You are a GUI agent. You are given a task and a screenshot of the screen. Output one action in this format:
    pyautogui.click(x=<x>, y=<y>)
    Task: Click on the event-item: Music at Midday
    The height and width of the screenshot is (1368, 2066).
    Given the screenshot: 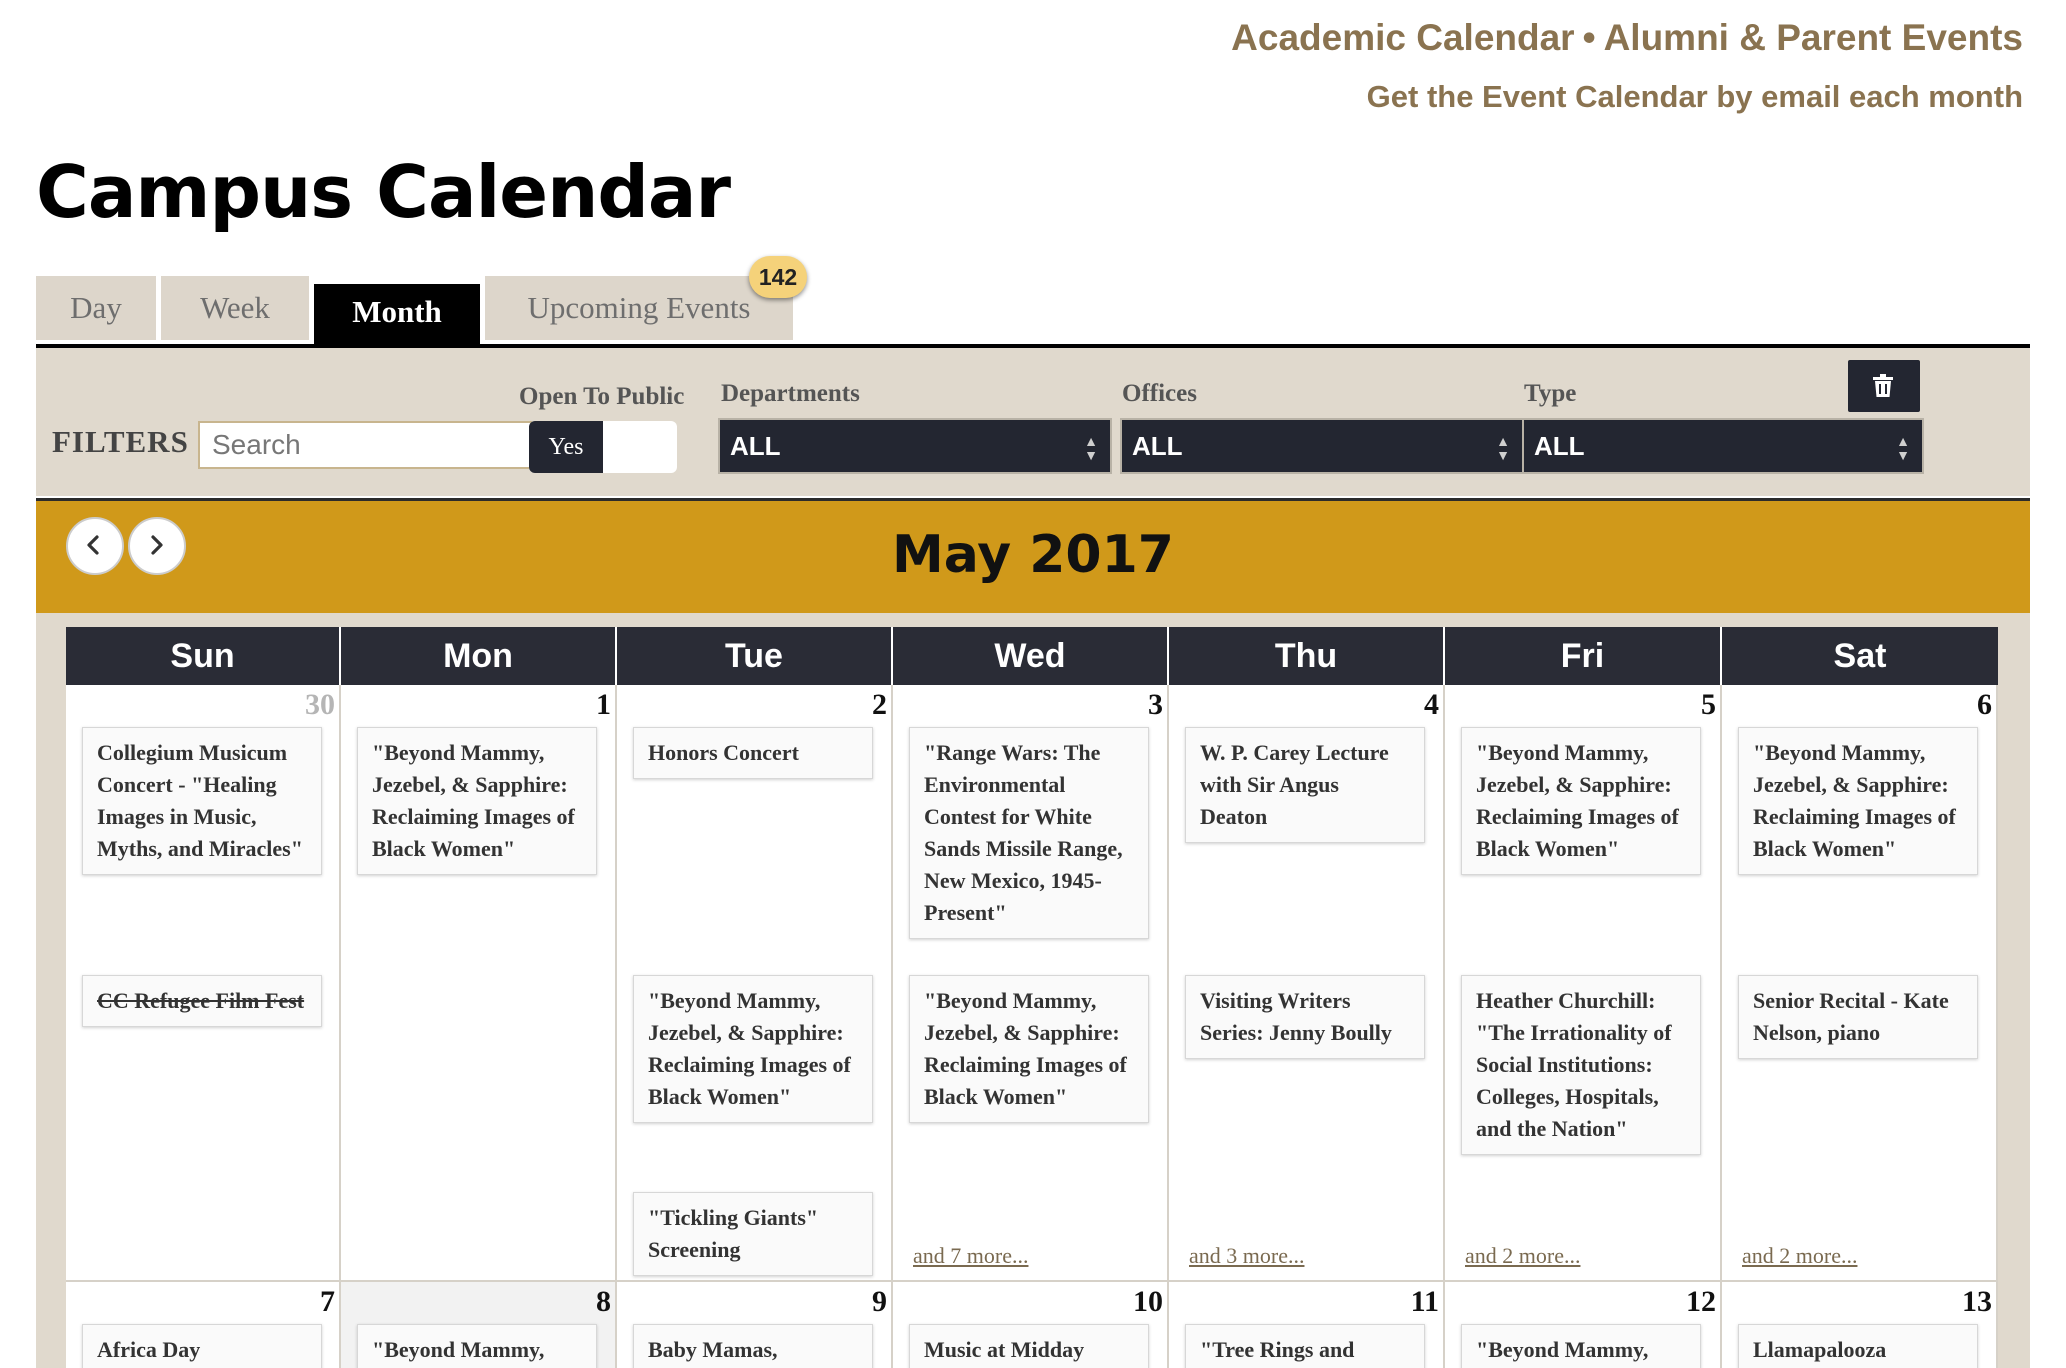 What is the action you would take?
    pyautogui.click(x=1029, y=1346)
    